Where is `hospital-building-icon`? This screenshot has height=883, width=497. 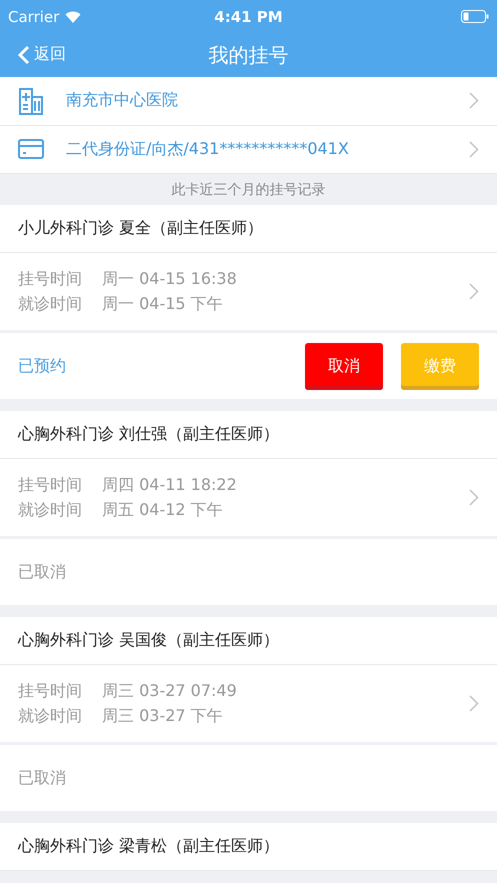
hospital-building-icon is located at coordinates (31, 100).